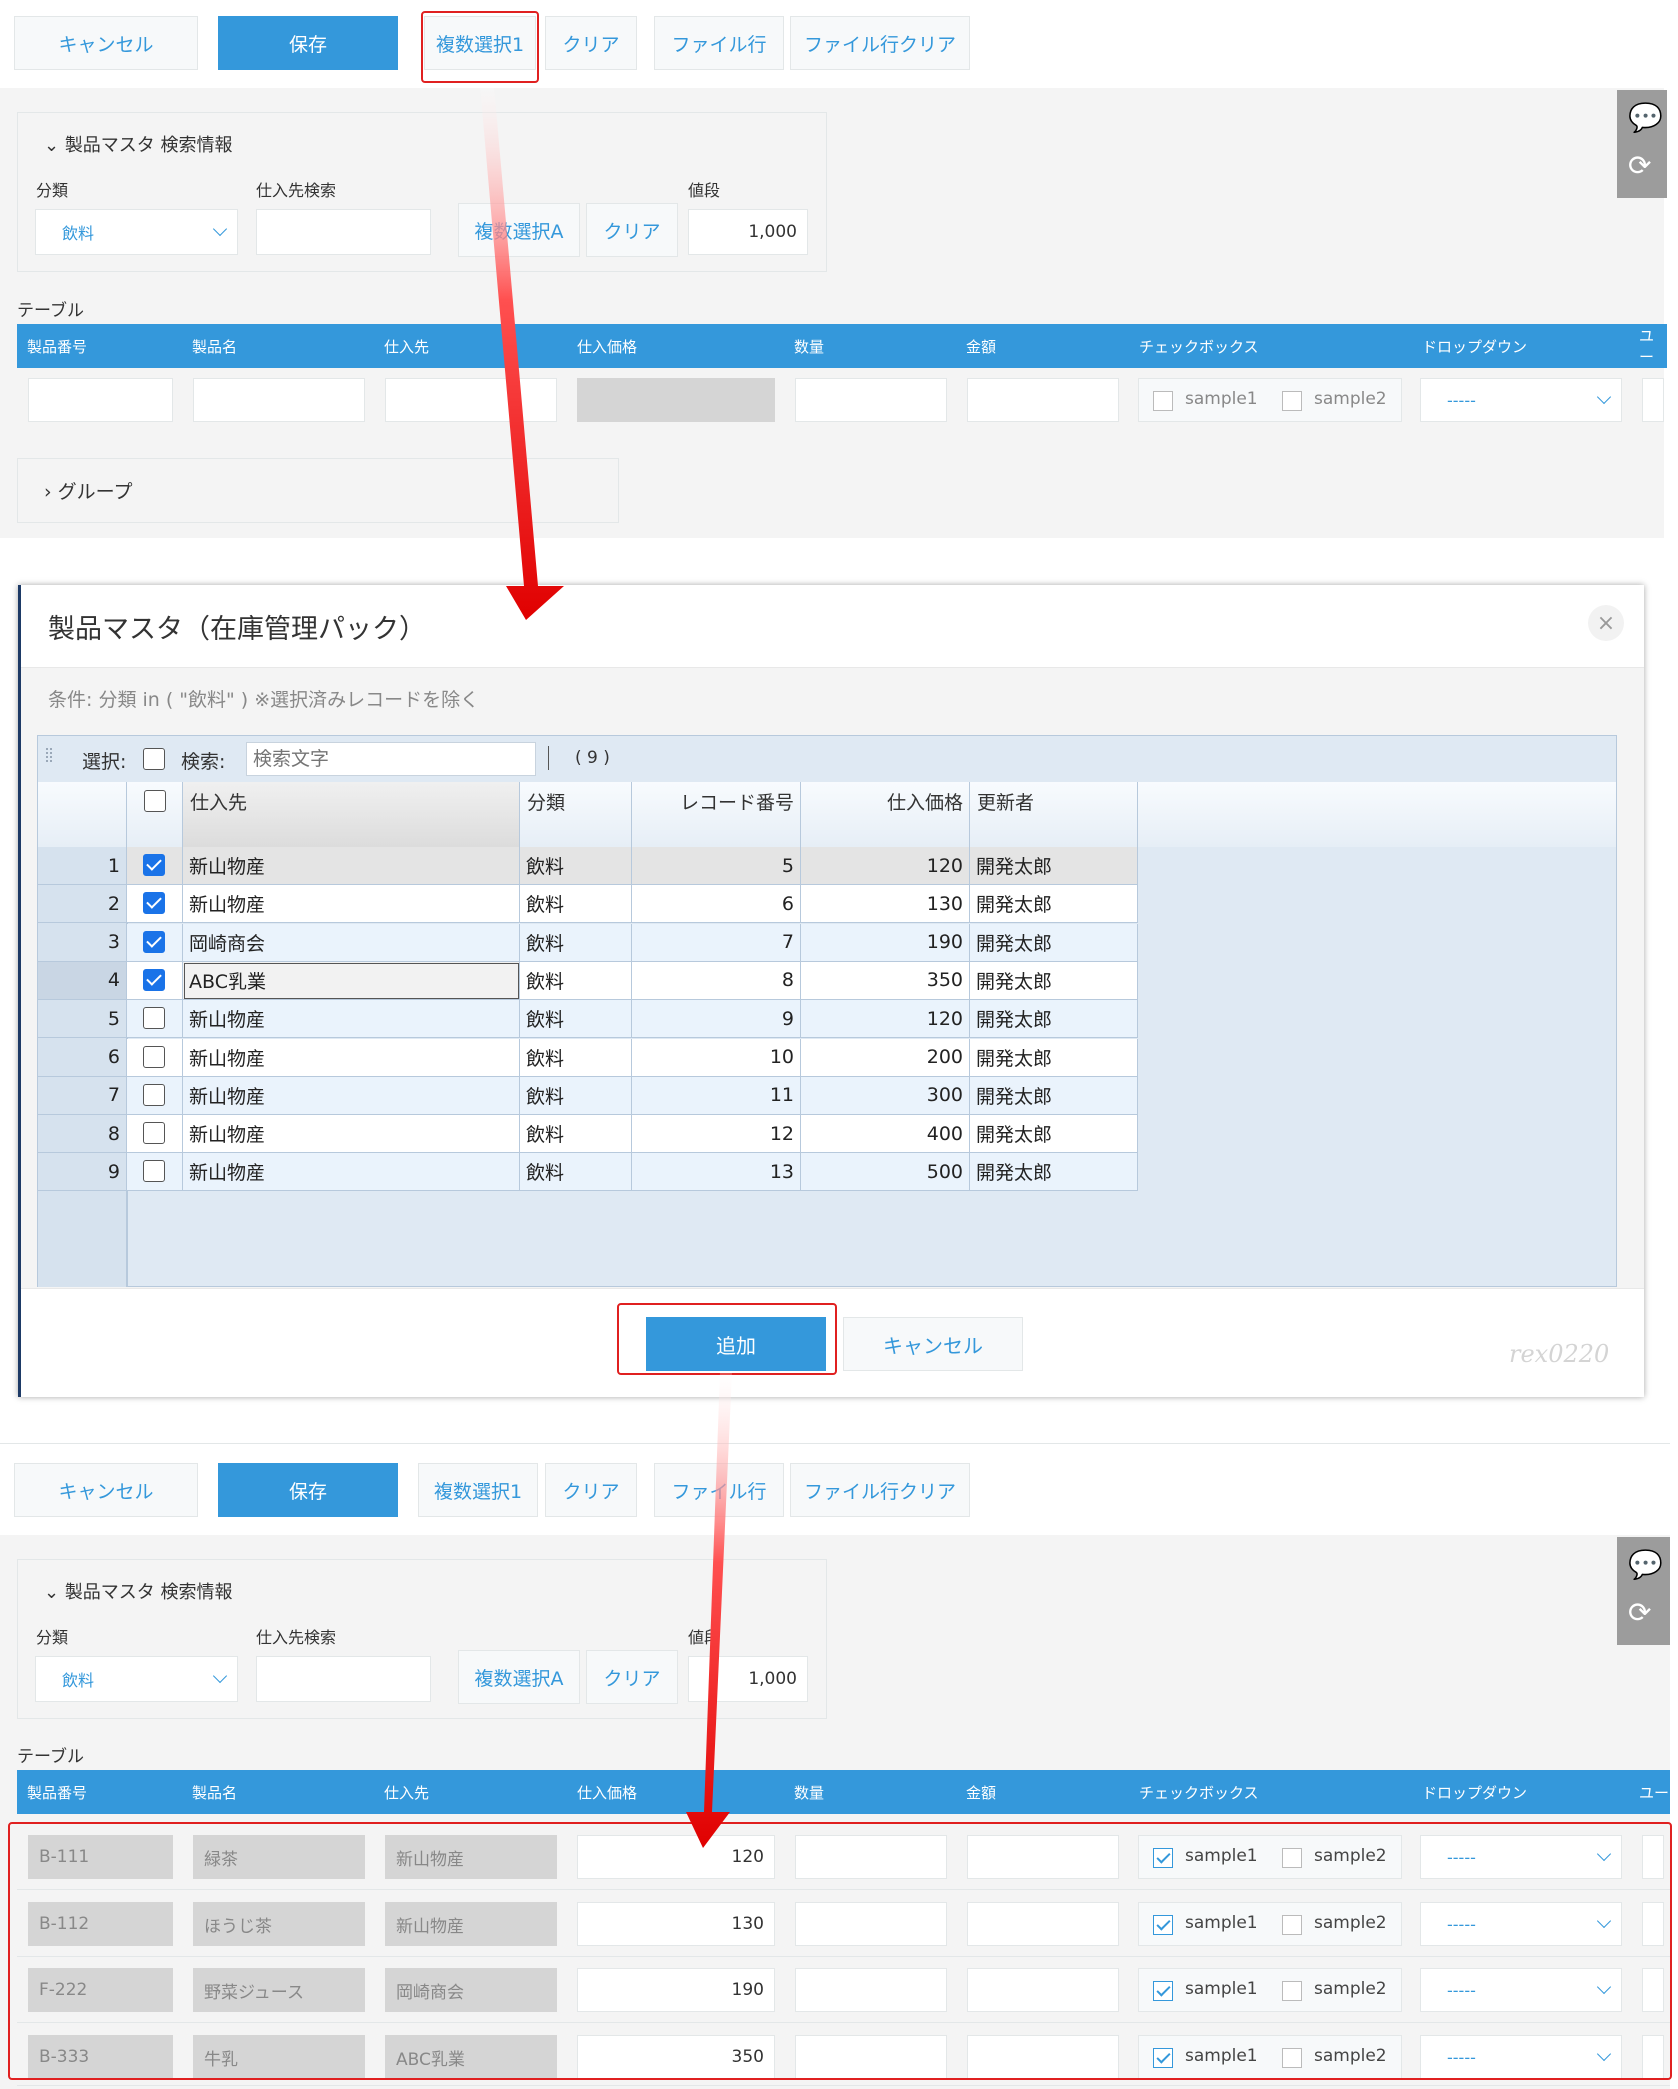 The height and width of the screenshot is (2089, 1678). Describe the element at coordinates (606, 967) in the screenshot. I see `arrow-overlay` at that location.